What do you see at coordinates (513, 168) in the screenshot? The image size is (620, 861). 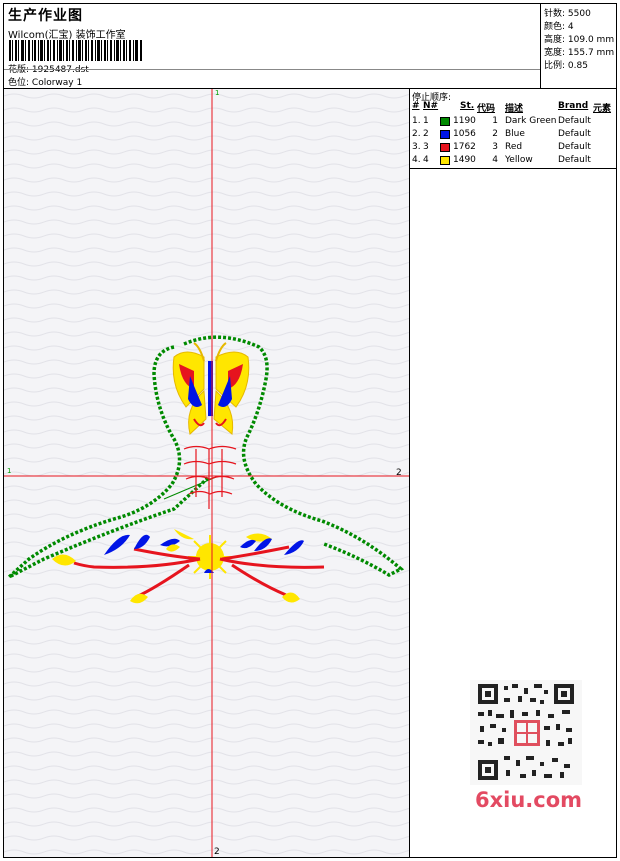 I see `stop-sequence-bottom-line` at bounding box center [513, 168].